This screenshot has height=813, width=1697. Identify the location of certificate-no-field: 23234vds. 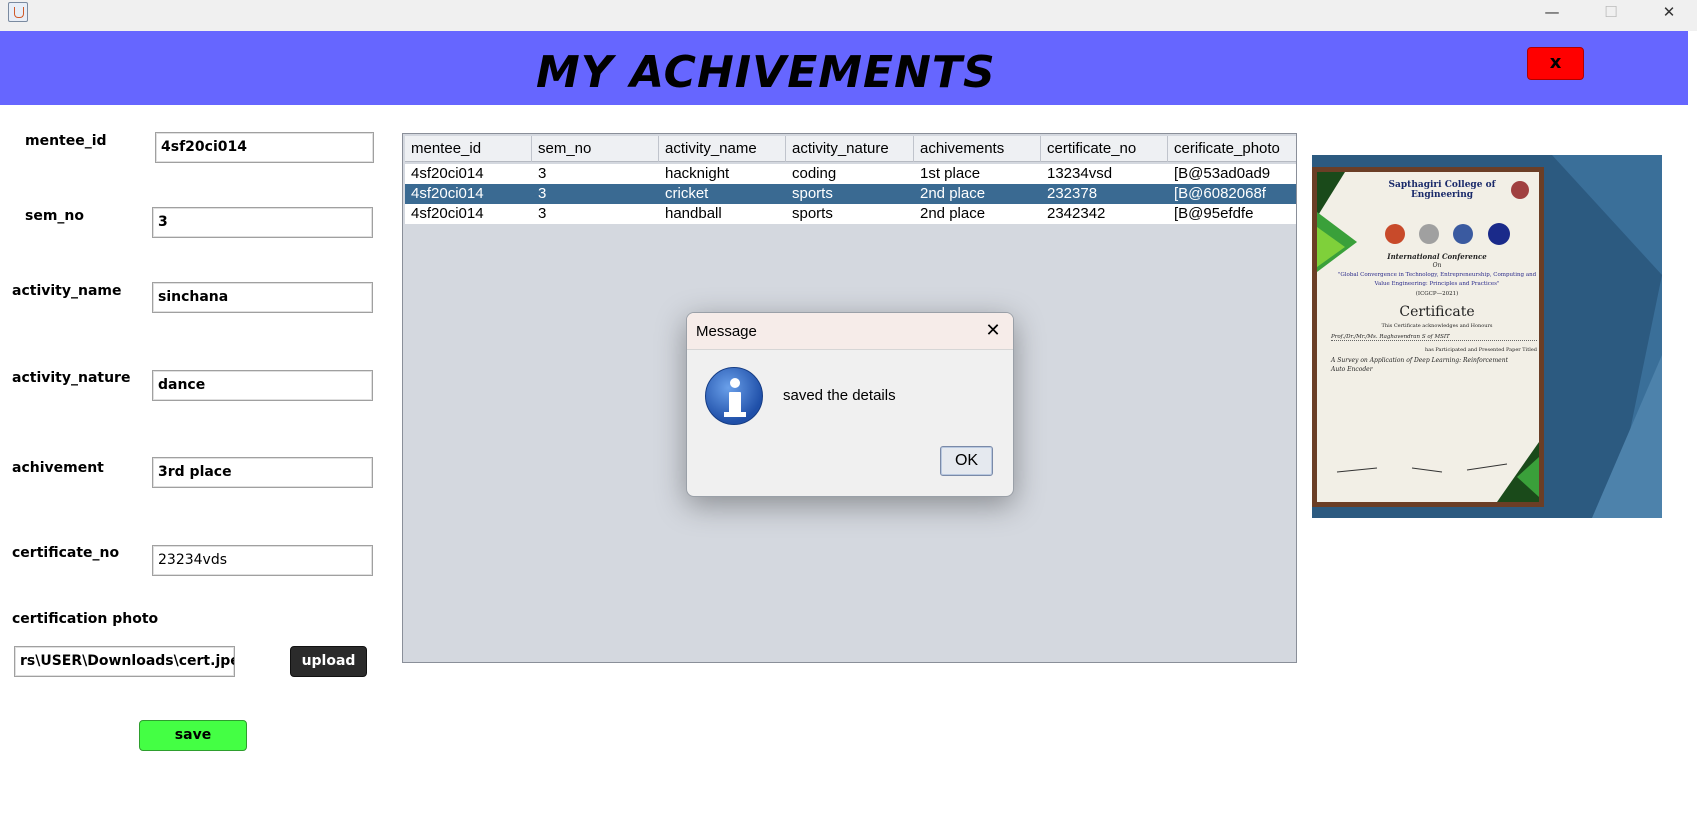
(262, 560).